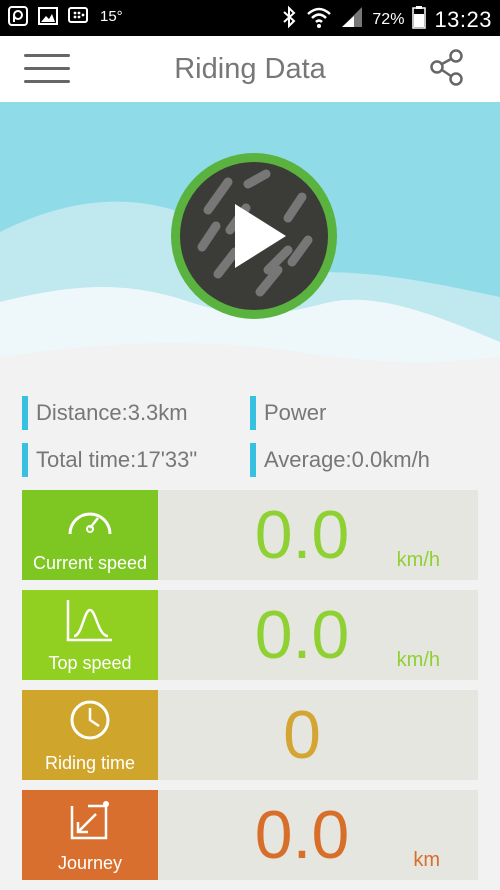 The height and width of the screenshot is (890, 500). I want to click on stat-power: Power, so click(288, 413).